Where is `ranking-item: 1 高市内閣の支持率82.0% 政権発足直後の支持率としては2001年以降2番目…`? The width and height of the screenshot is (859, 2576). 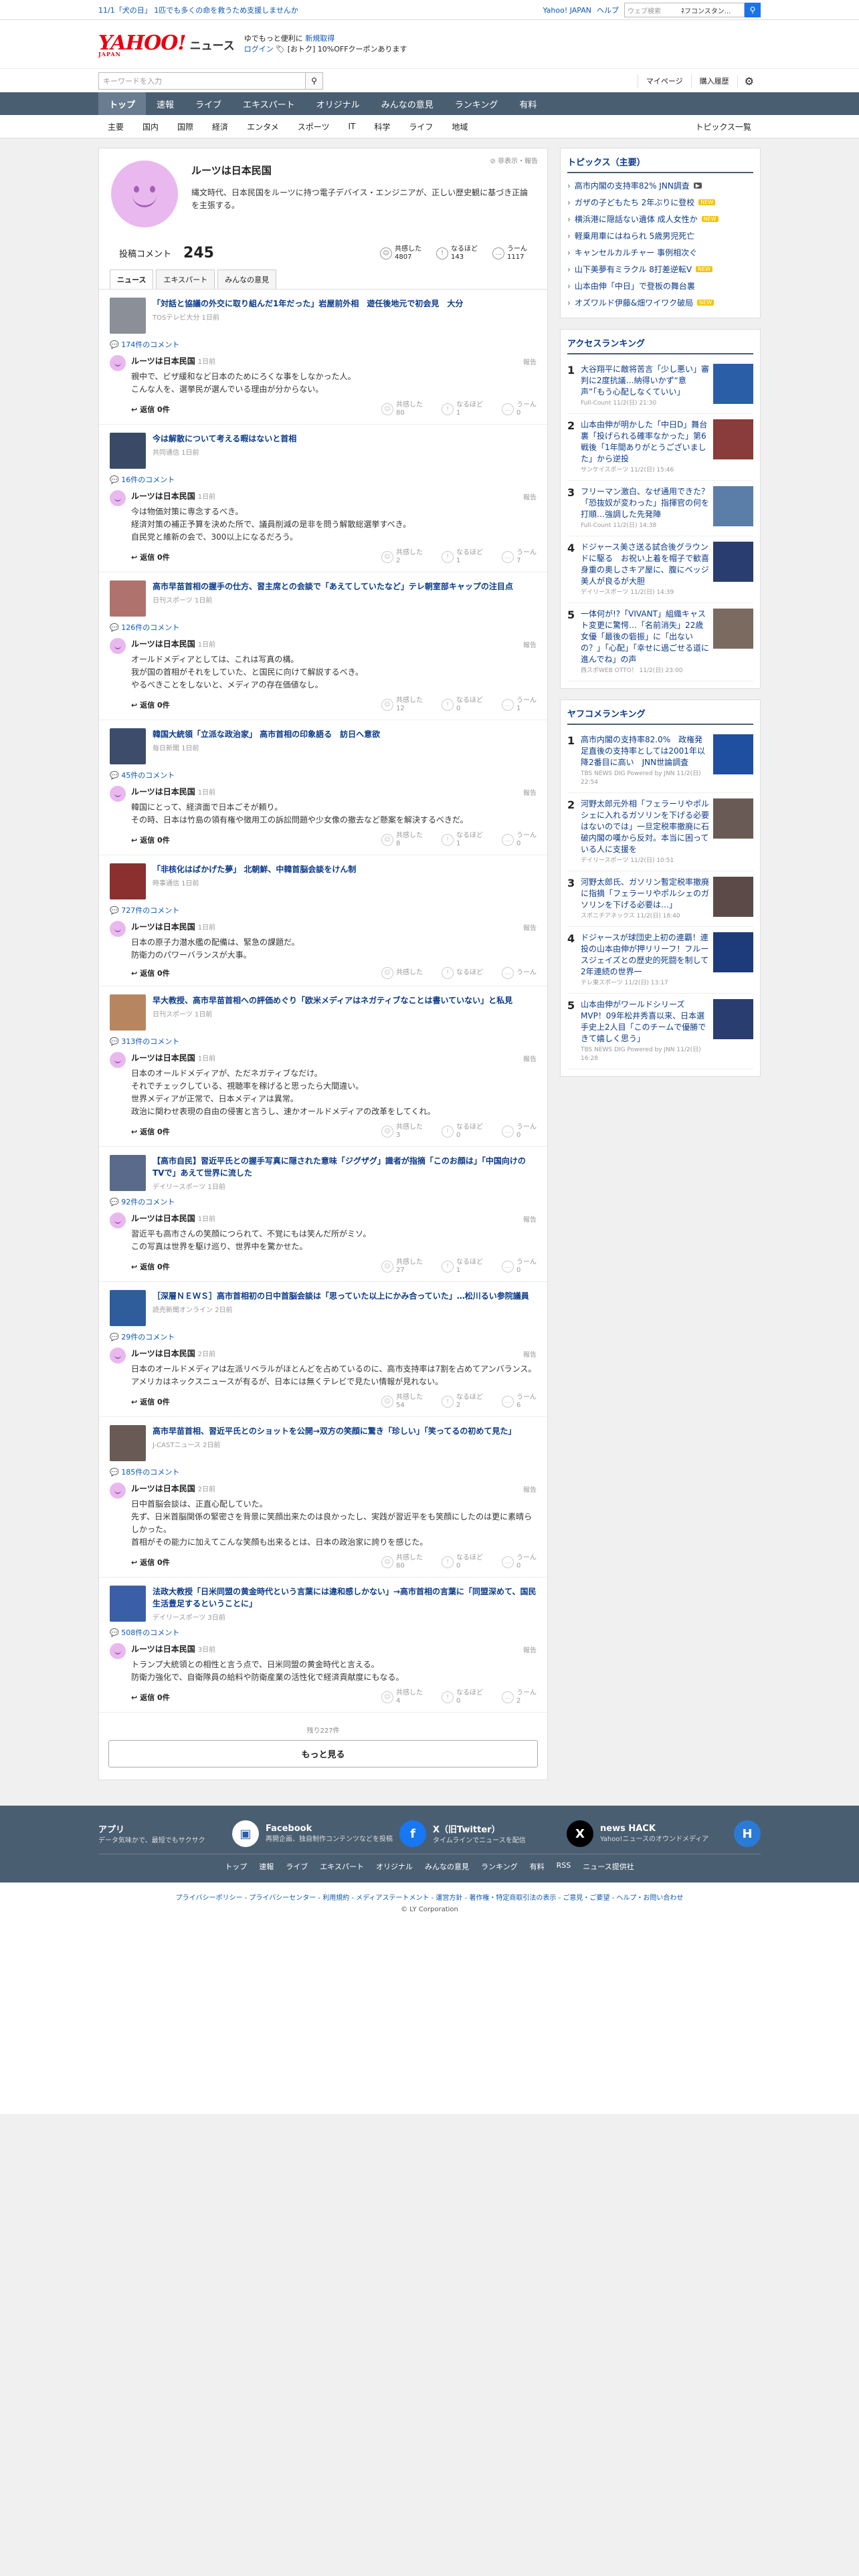 ranking-item: 1 高市内閣の支持率82.0% 政権発足直後の支持率としては2001年以降2番目… is located at coordinates (660, 761).